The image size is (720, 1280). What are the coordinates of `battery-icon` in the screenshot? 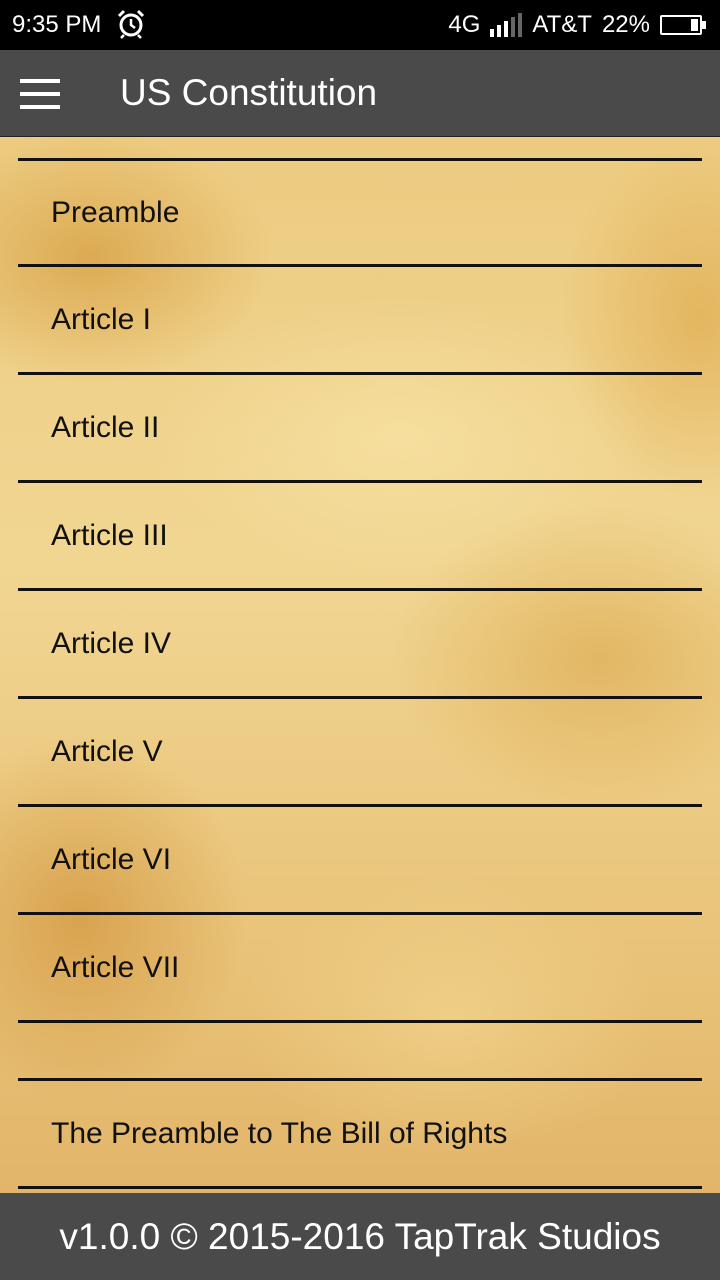 It's located at (683, 25).